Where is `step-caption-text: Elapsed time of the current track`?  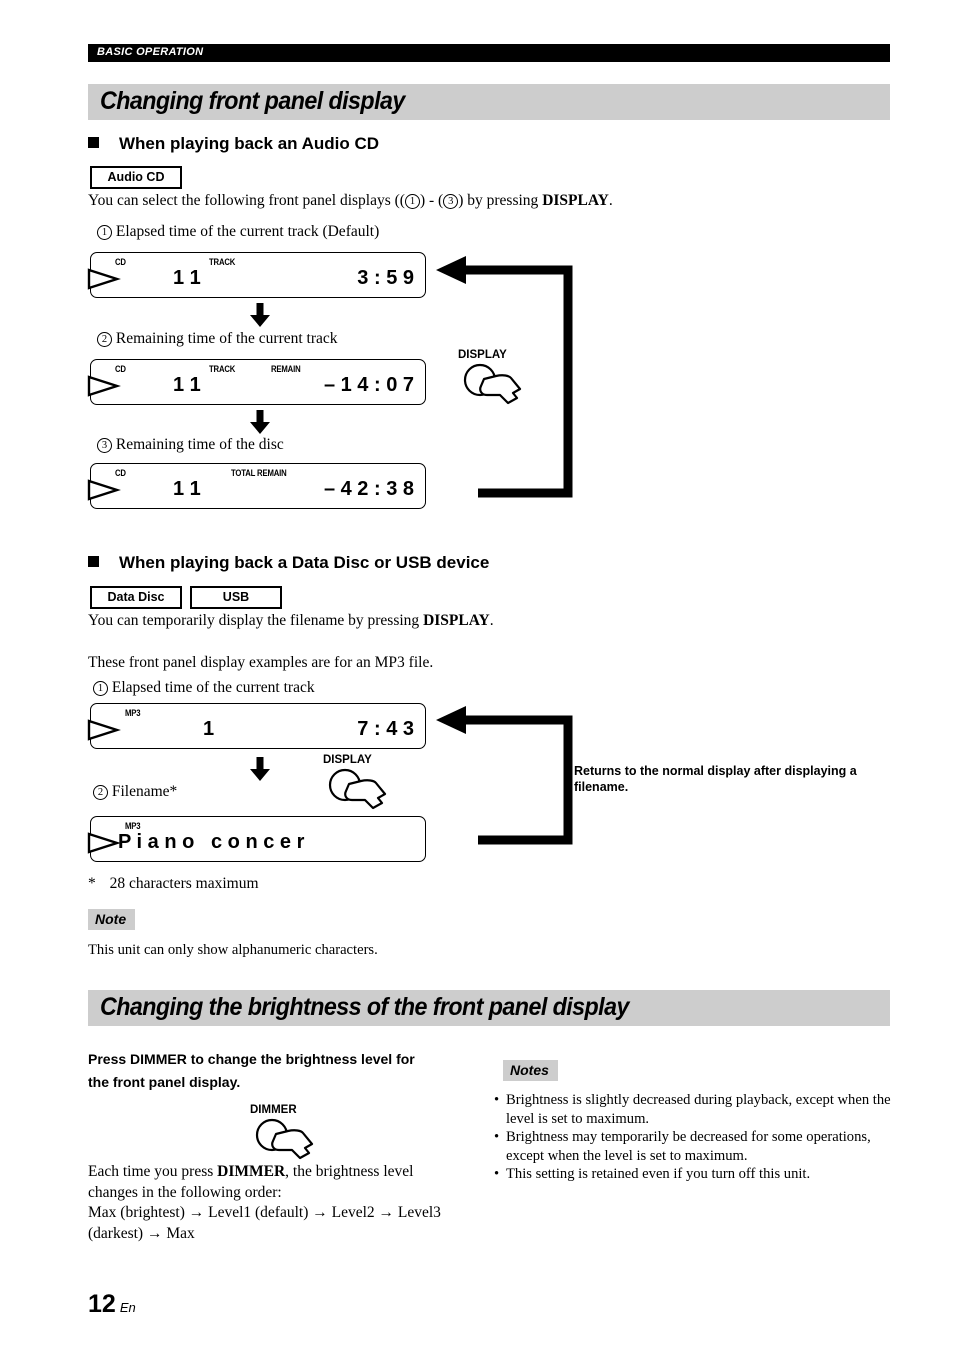
step-caption-text: Elapsed time of the current track is located at coordinates (213, 687).